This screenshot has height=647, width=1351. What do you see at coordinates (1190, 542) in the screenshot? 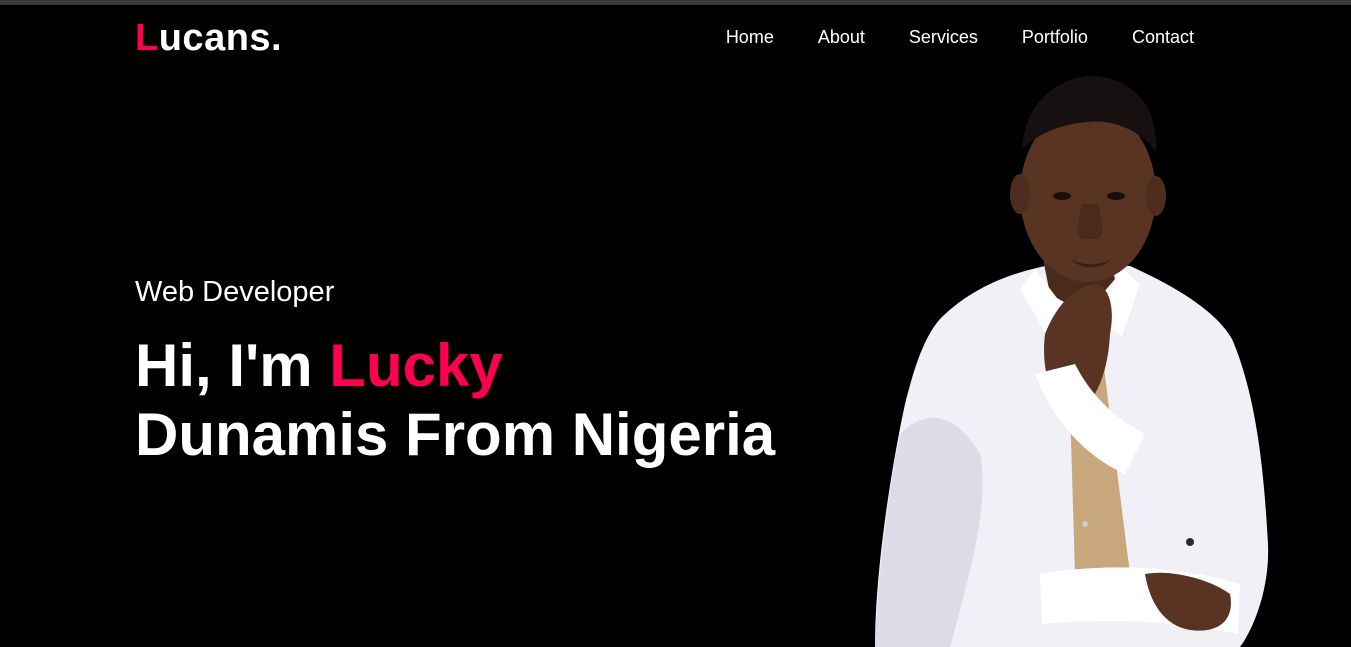
I see `portrait-cuff-button` at bounding box center [1190, 542].